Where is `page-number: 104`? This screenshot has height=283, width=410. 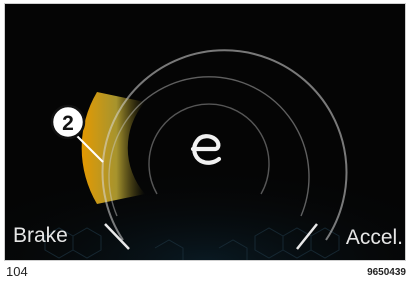 page-number: 104 is located at coordinates (17, 271).